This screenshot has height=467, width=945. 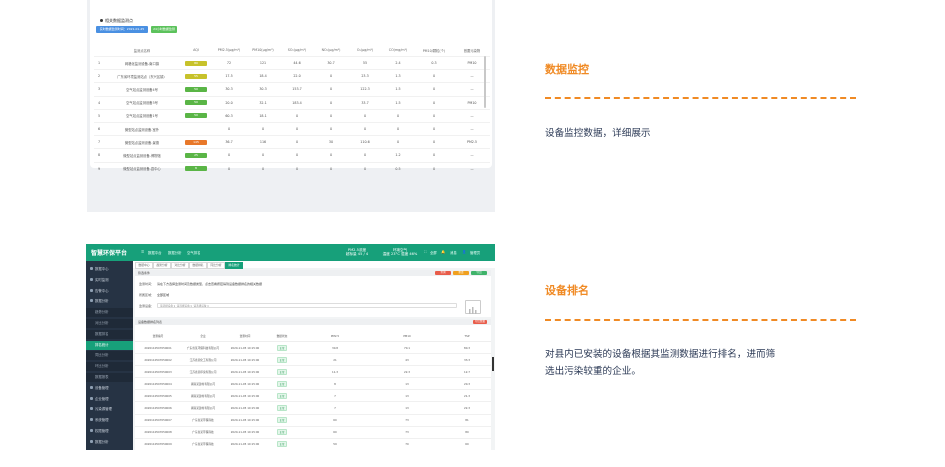 What do you see at coordinates (109, 431) in the screenshot?
I see `sidebar-item: 权限管理` at bounding box center [109, 431].